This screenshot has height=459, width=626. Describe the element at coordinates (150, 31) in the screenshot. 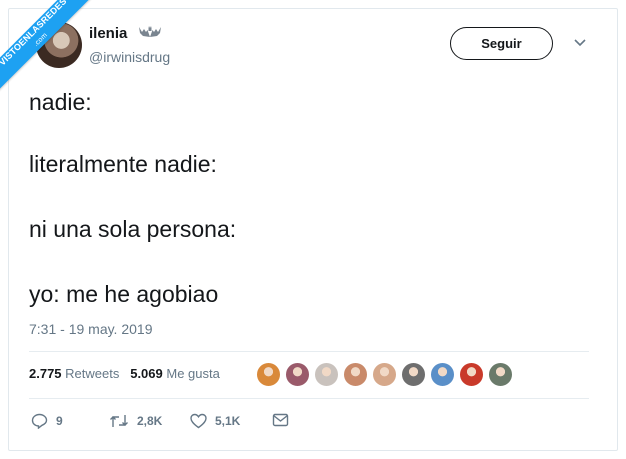

I see `bat-icon` at that location.